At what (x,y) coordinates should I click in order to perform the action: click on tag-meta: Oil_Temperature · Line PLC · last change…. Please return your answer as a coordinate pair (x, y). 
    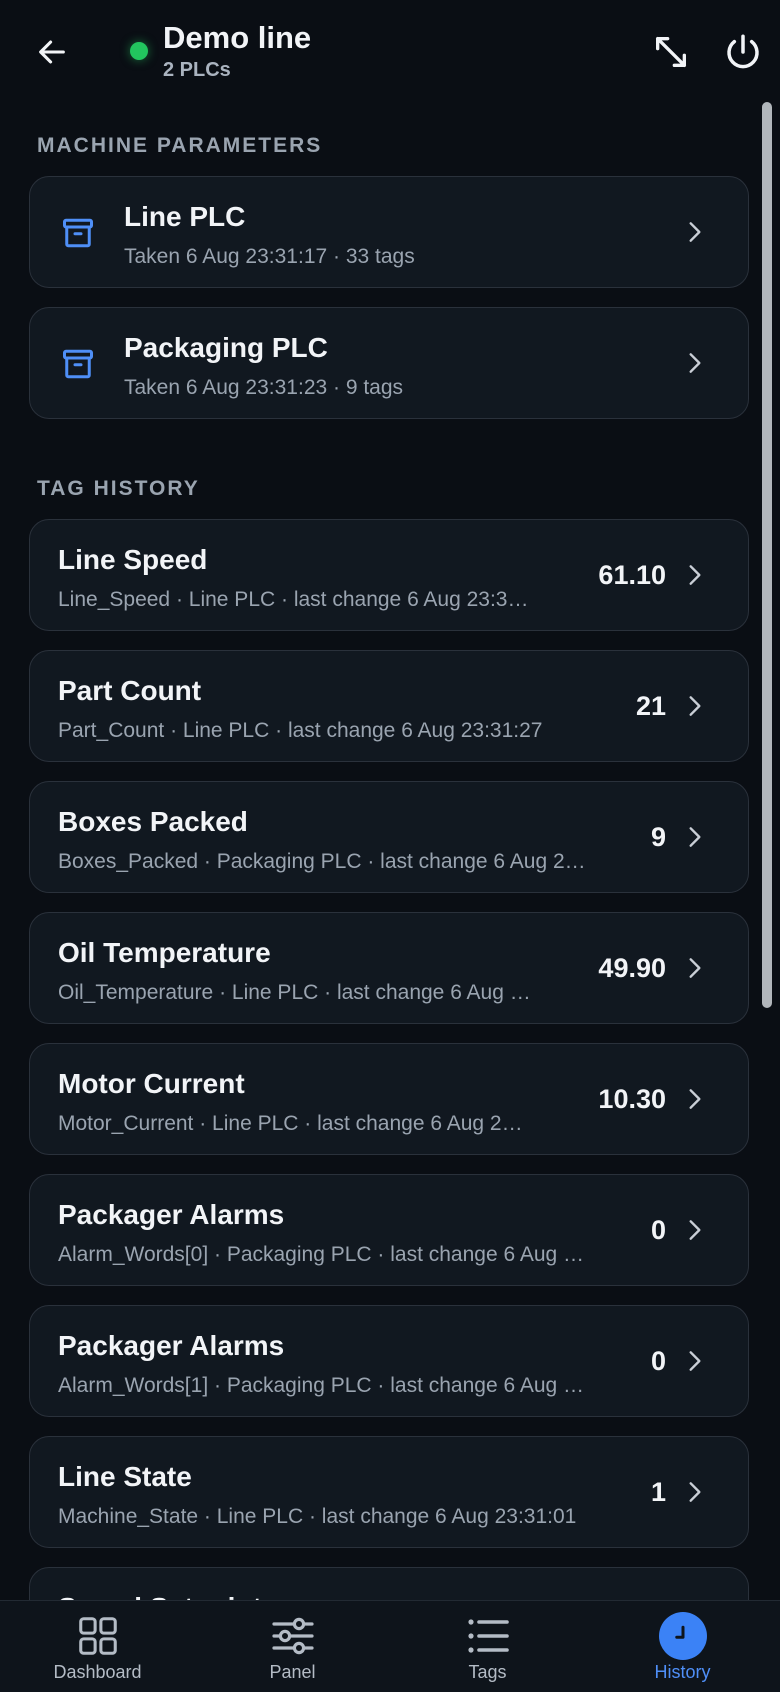
    Looking at the image, I should click on (294, 992).